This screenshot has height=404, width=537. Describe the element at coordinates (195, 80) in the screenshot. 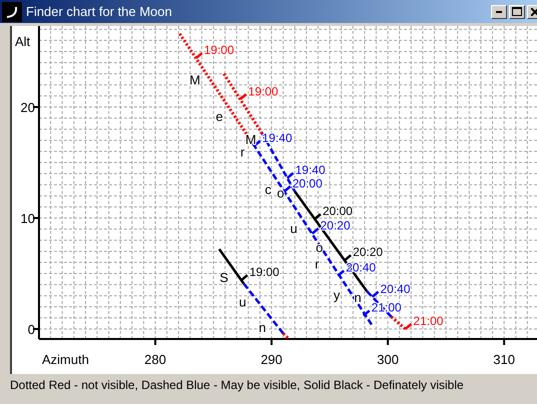

I see `track-letter: M` at that location.